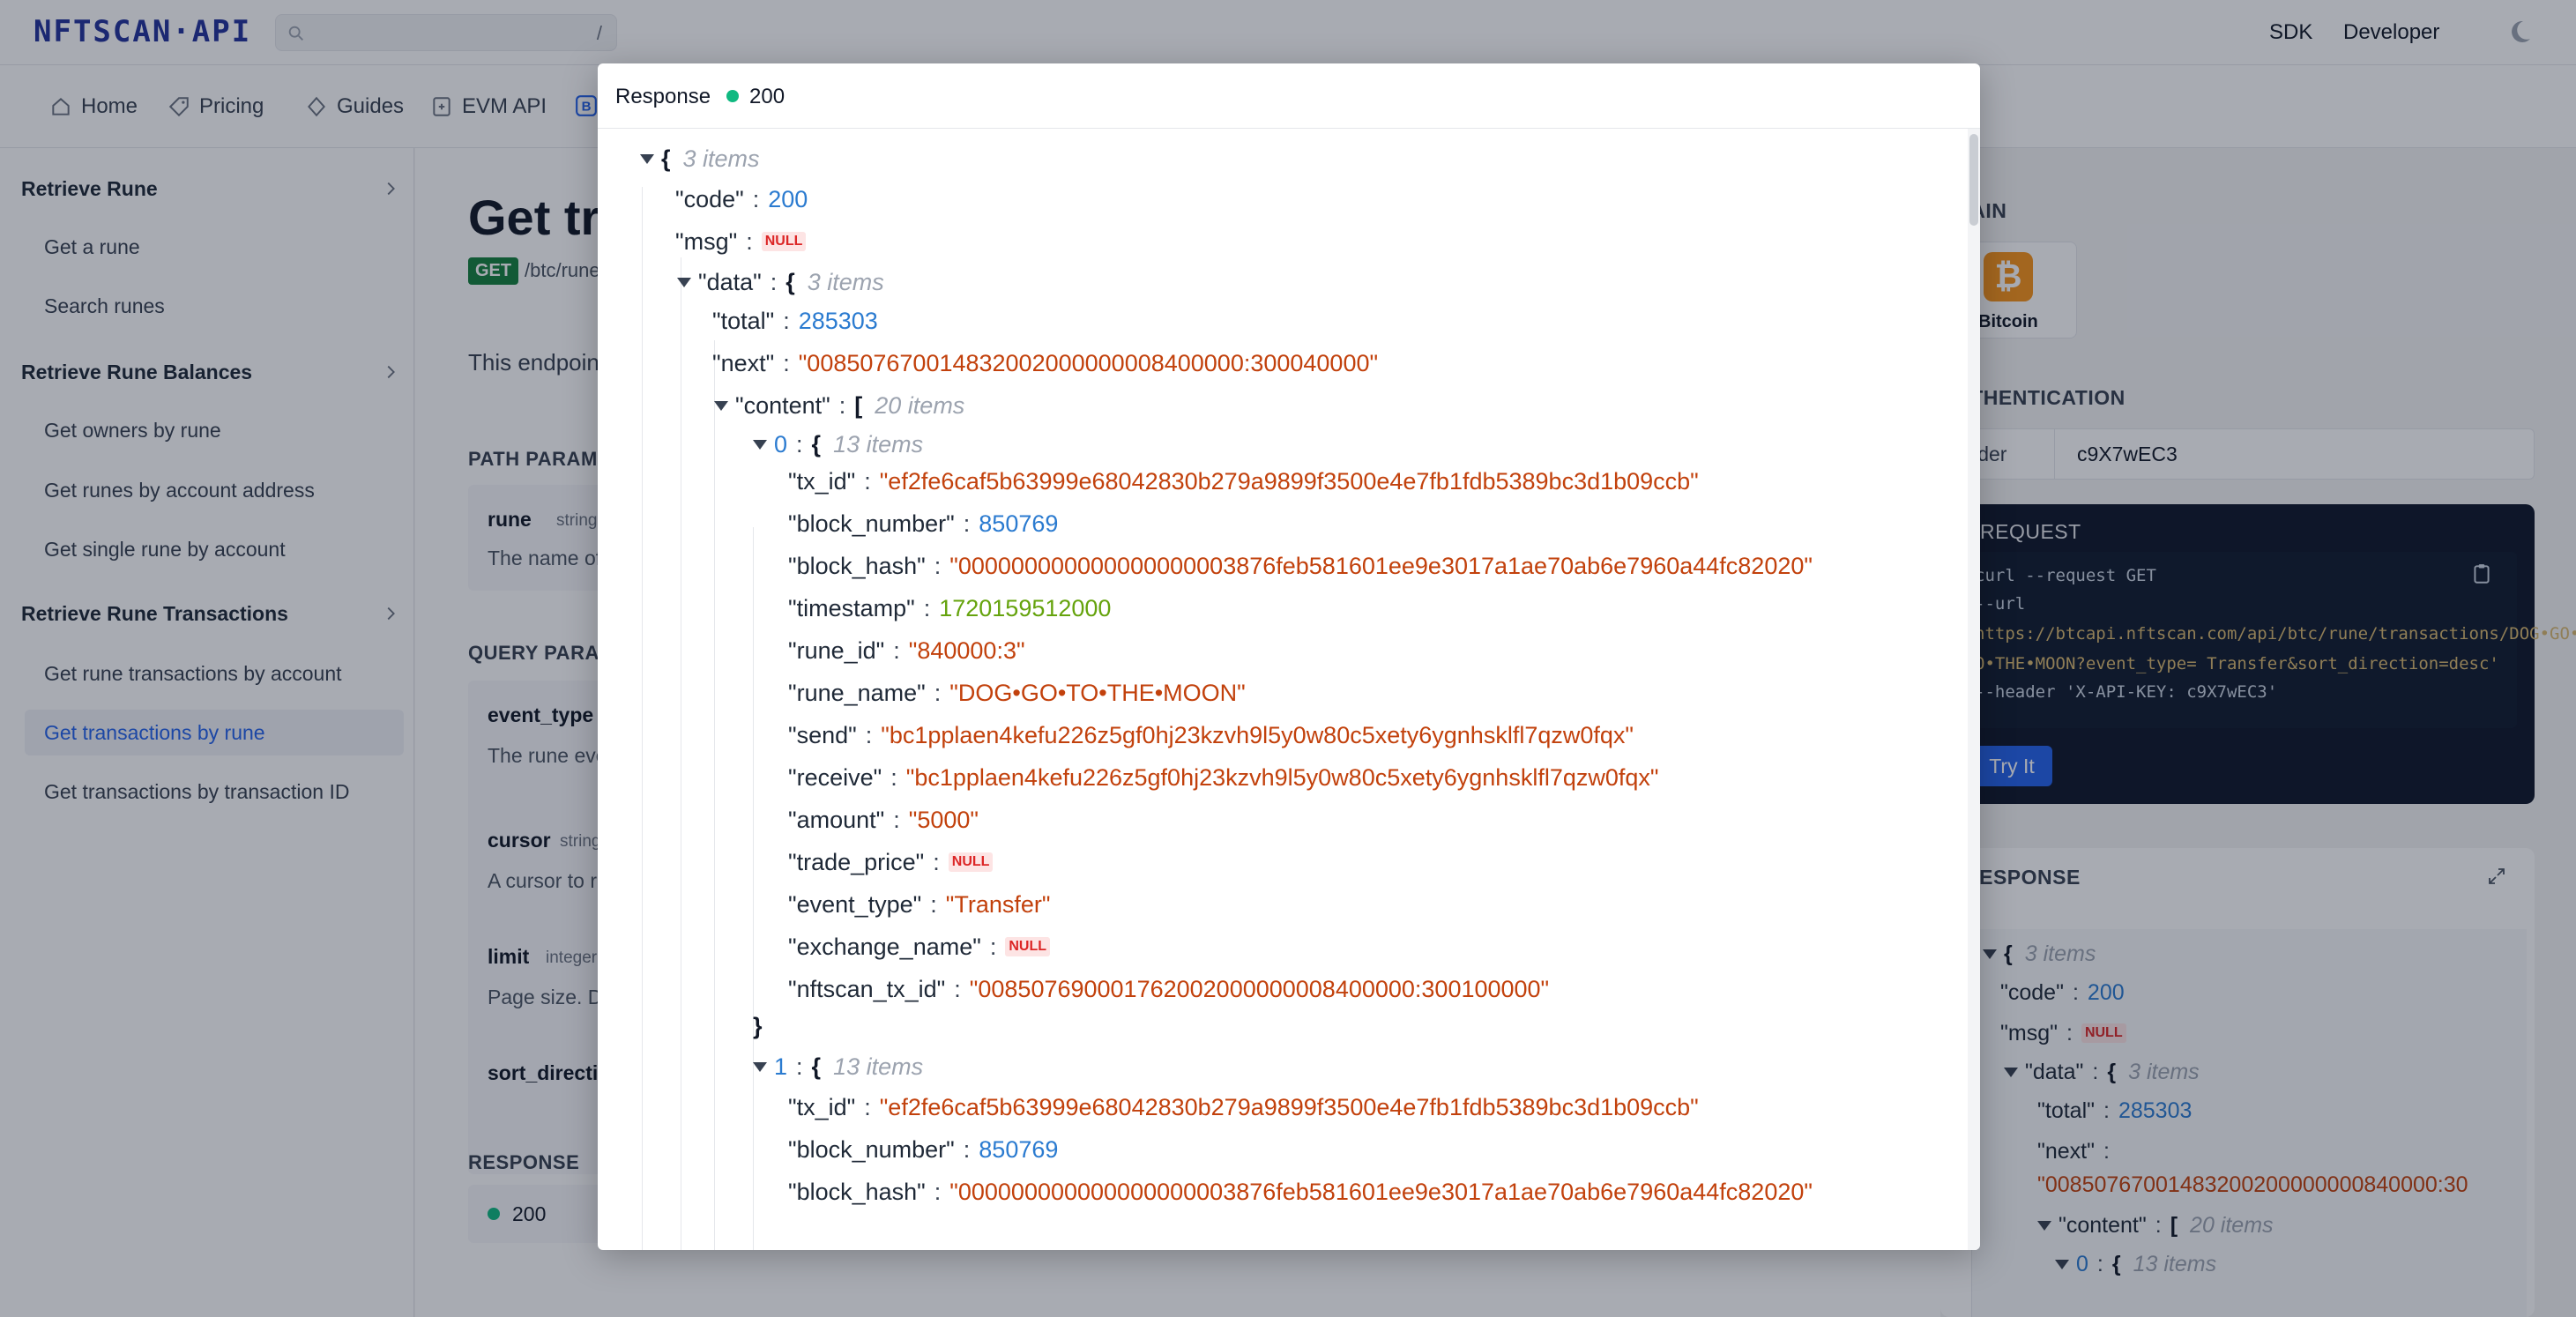 The image size is (2576, 1317). Describe the element at coordinates (781, 444) in the screenshot. I see `array-index: 0` at that location.